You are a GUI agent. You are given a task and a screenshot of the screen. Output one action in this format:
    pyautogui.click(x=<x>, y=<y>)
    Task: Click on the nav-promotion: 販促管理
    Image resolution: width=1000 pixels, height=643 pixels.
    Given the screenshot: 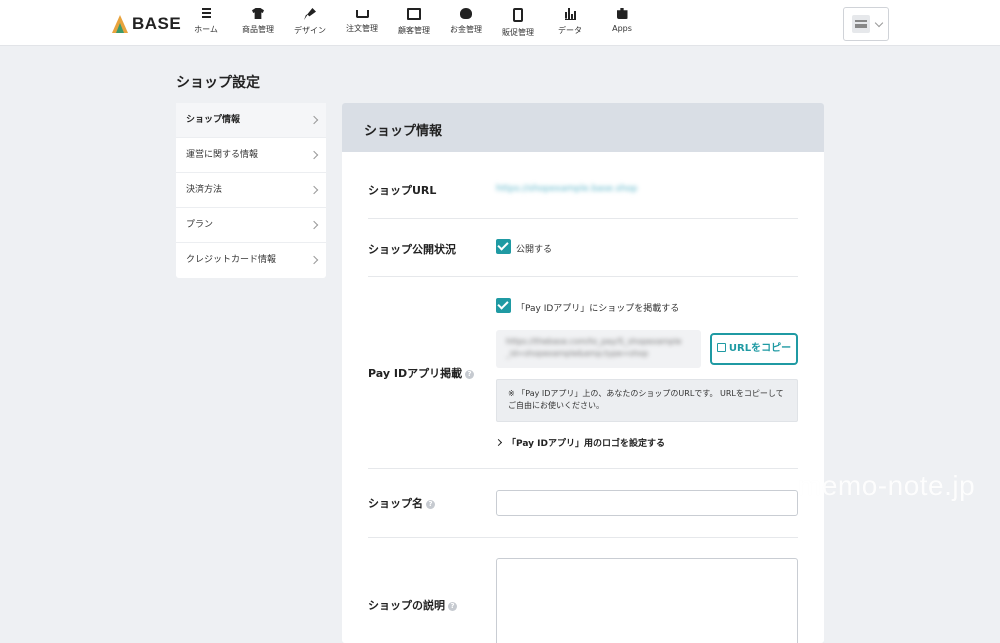 What is the action you would take?
    pyautogui.click(x=518, y=24)
    